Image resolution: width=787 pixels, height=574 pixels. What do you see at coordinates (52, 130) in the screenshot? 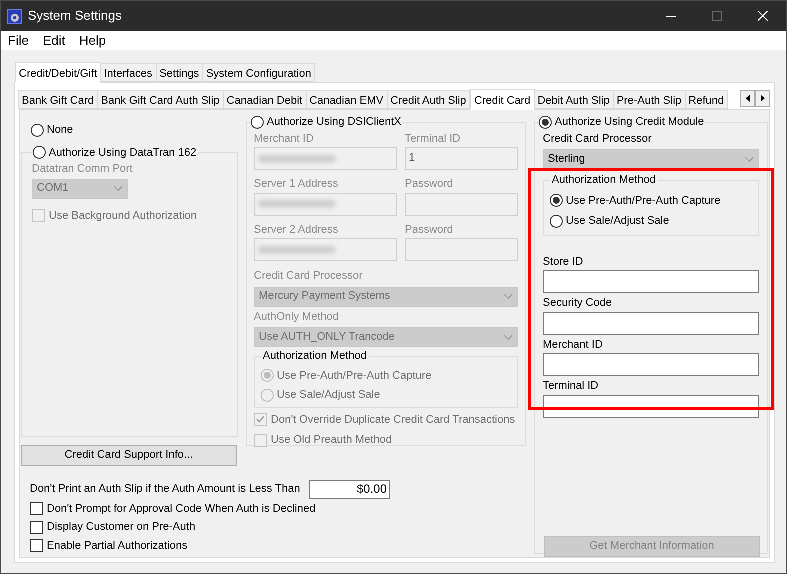
I see `radio-option: None` at bounding box center [52, 130].